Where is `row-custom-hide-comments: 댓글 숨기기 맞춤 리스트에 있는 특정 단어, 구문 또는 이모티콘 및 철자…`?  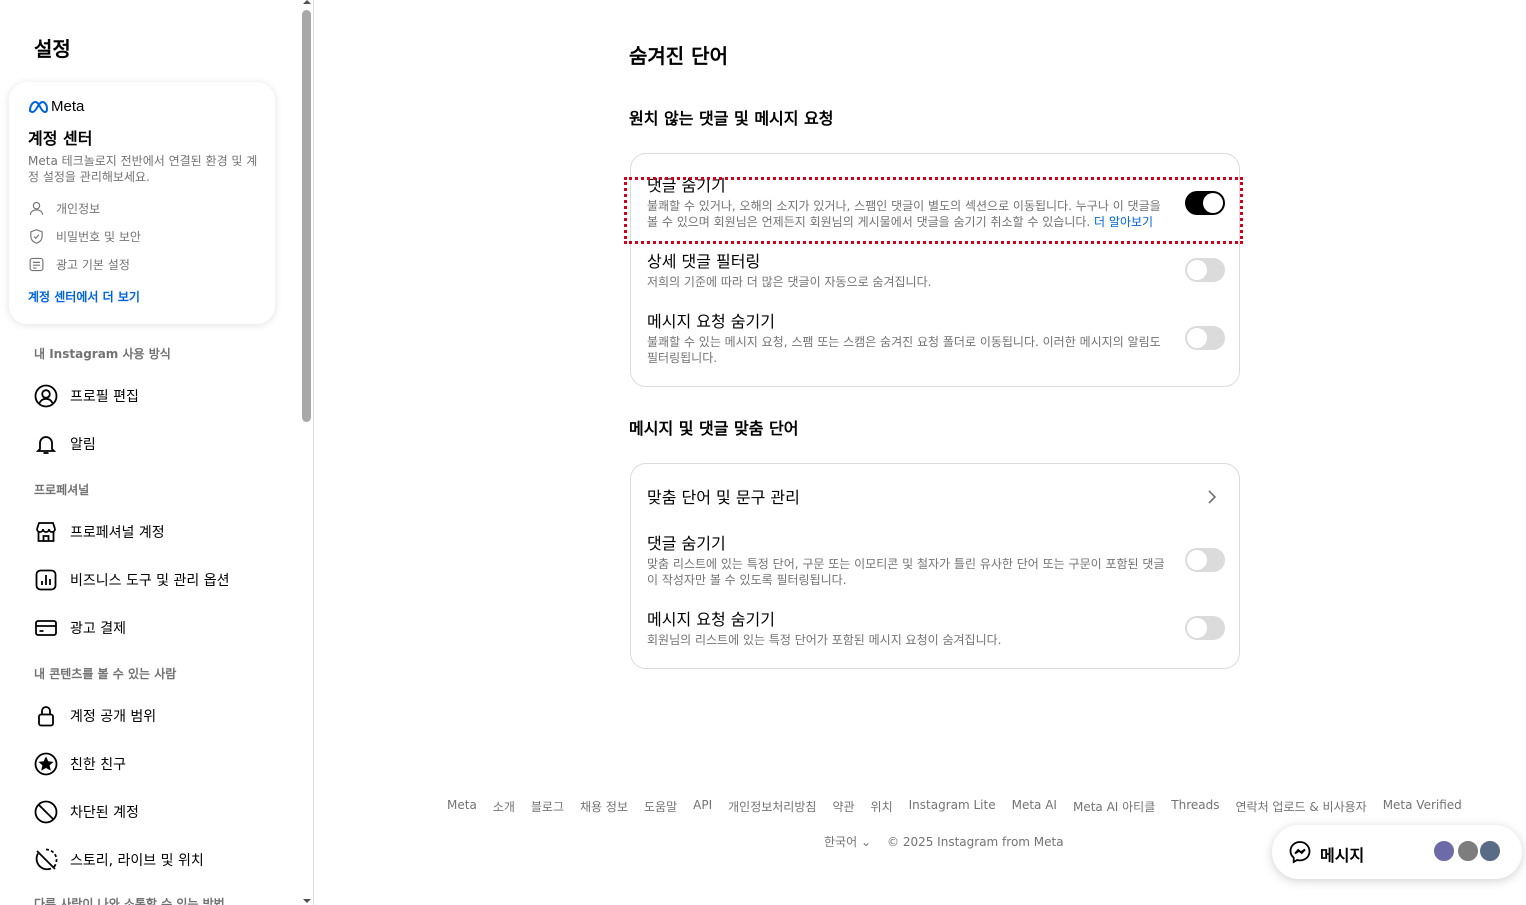 row-custom-hide-comments: 댓글 숨기기 맞춤 리스트에 있는 특정 단어, 구문 또는 이모티콘 및 철자… is located at coordinates (936, 561).